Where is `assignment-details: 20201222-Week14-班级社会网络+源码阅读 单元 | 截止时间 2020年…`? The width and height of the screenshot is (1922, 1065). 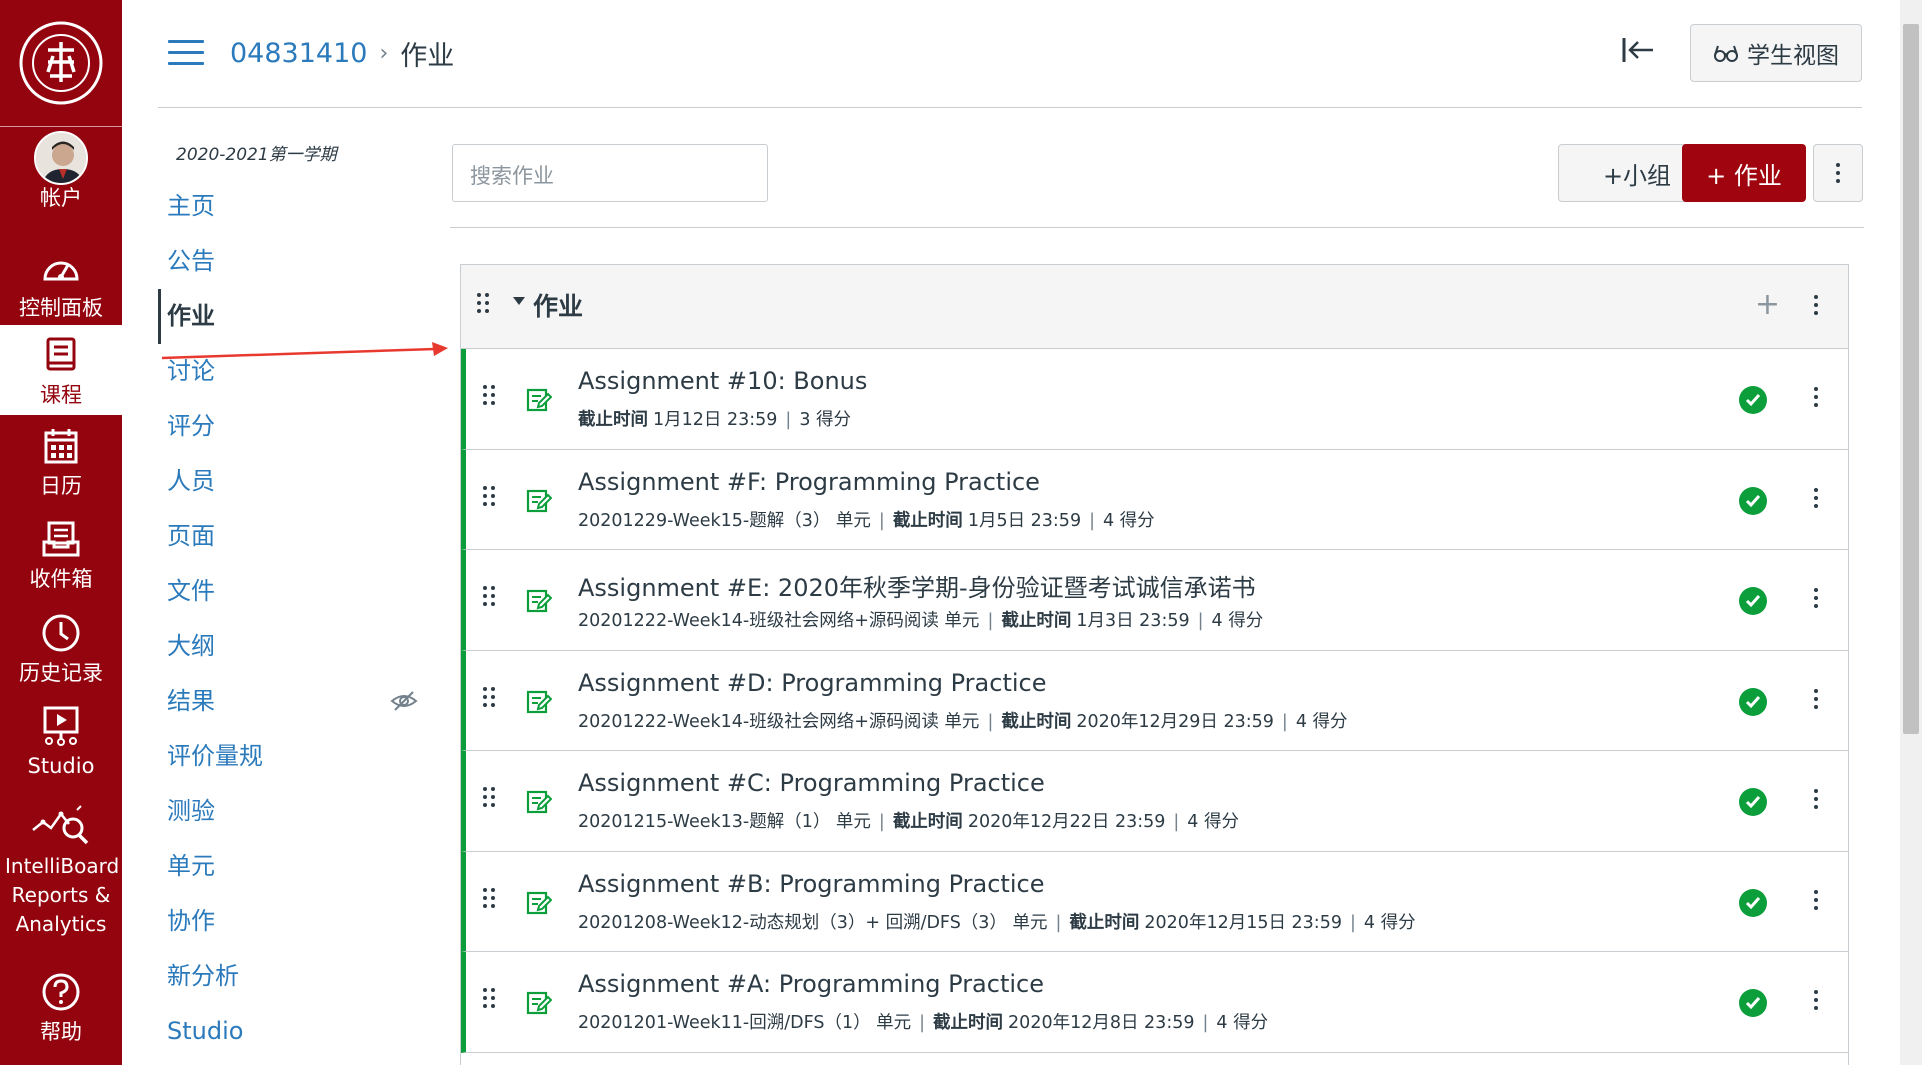
assignment-details: 20201222-Week14-班级社会网络+源码阅读 单元 | 截止时间 2020年… is located at coordinates (963, 720).